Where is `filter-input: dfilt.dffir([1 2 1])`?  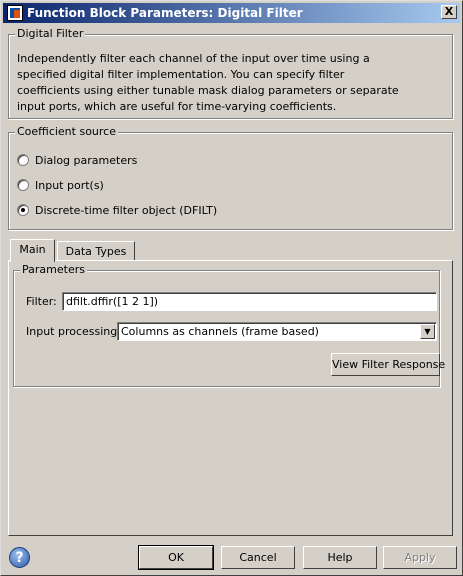 filter-input: dfilt.dffir([1 2 1]) is located at coordinates (249, 301).